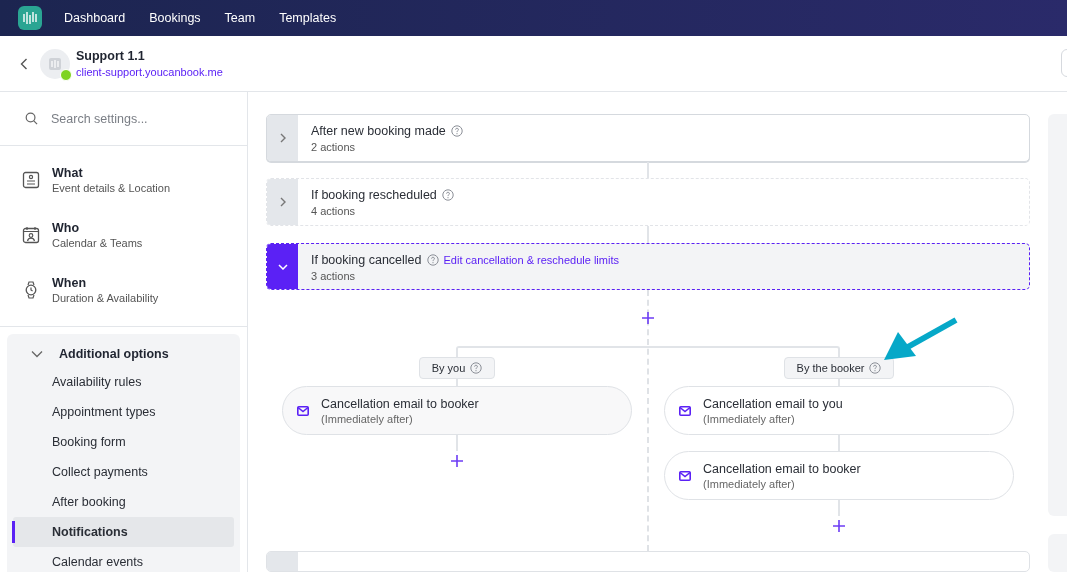  Describe the element at coordinates (334, 147) in the screenshot. I see `action-count: 2 actions` at that location.